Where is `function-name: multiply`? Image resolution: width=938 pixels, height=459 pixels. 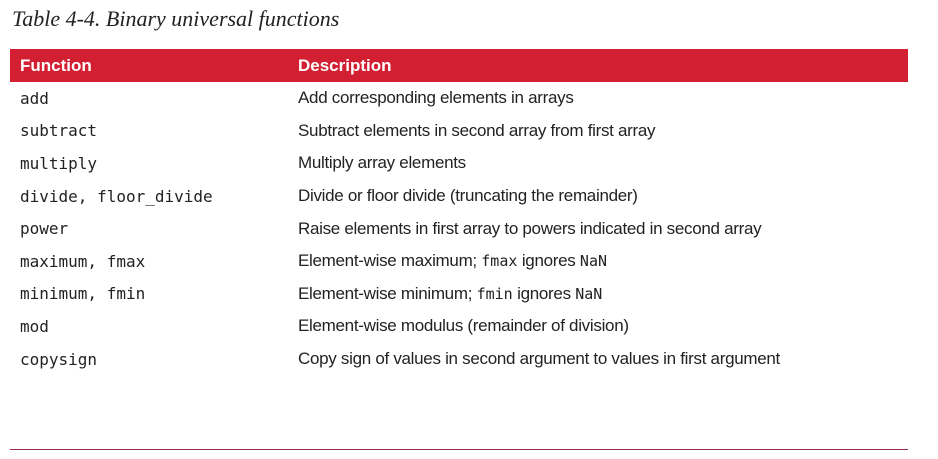 function-name: multiply is located at coordinates (59, 163).